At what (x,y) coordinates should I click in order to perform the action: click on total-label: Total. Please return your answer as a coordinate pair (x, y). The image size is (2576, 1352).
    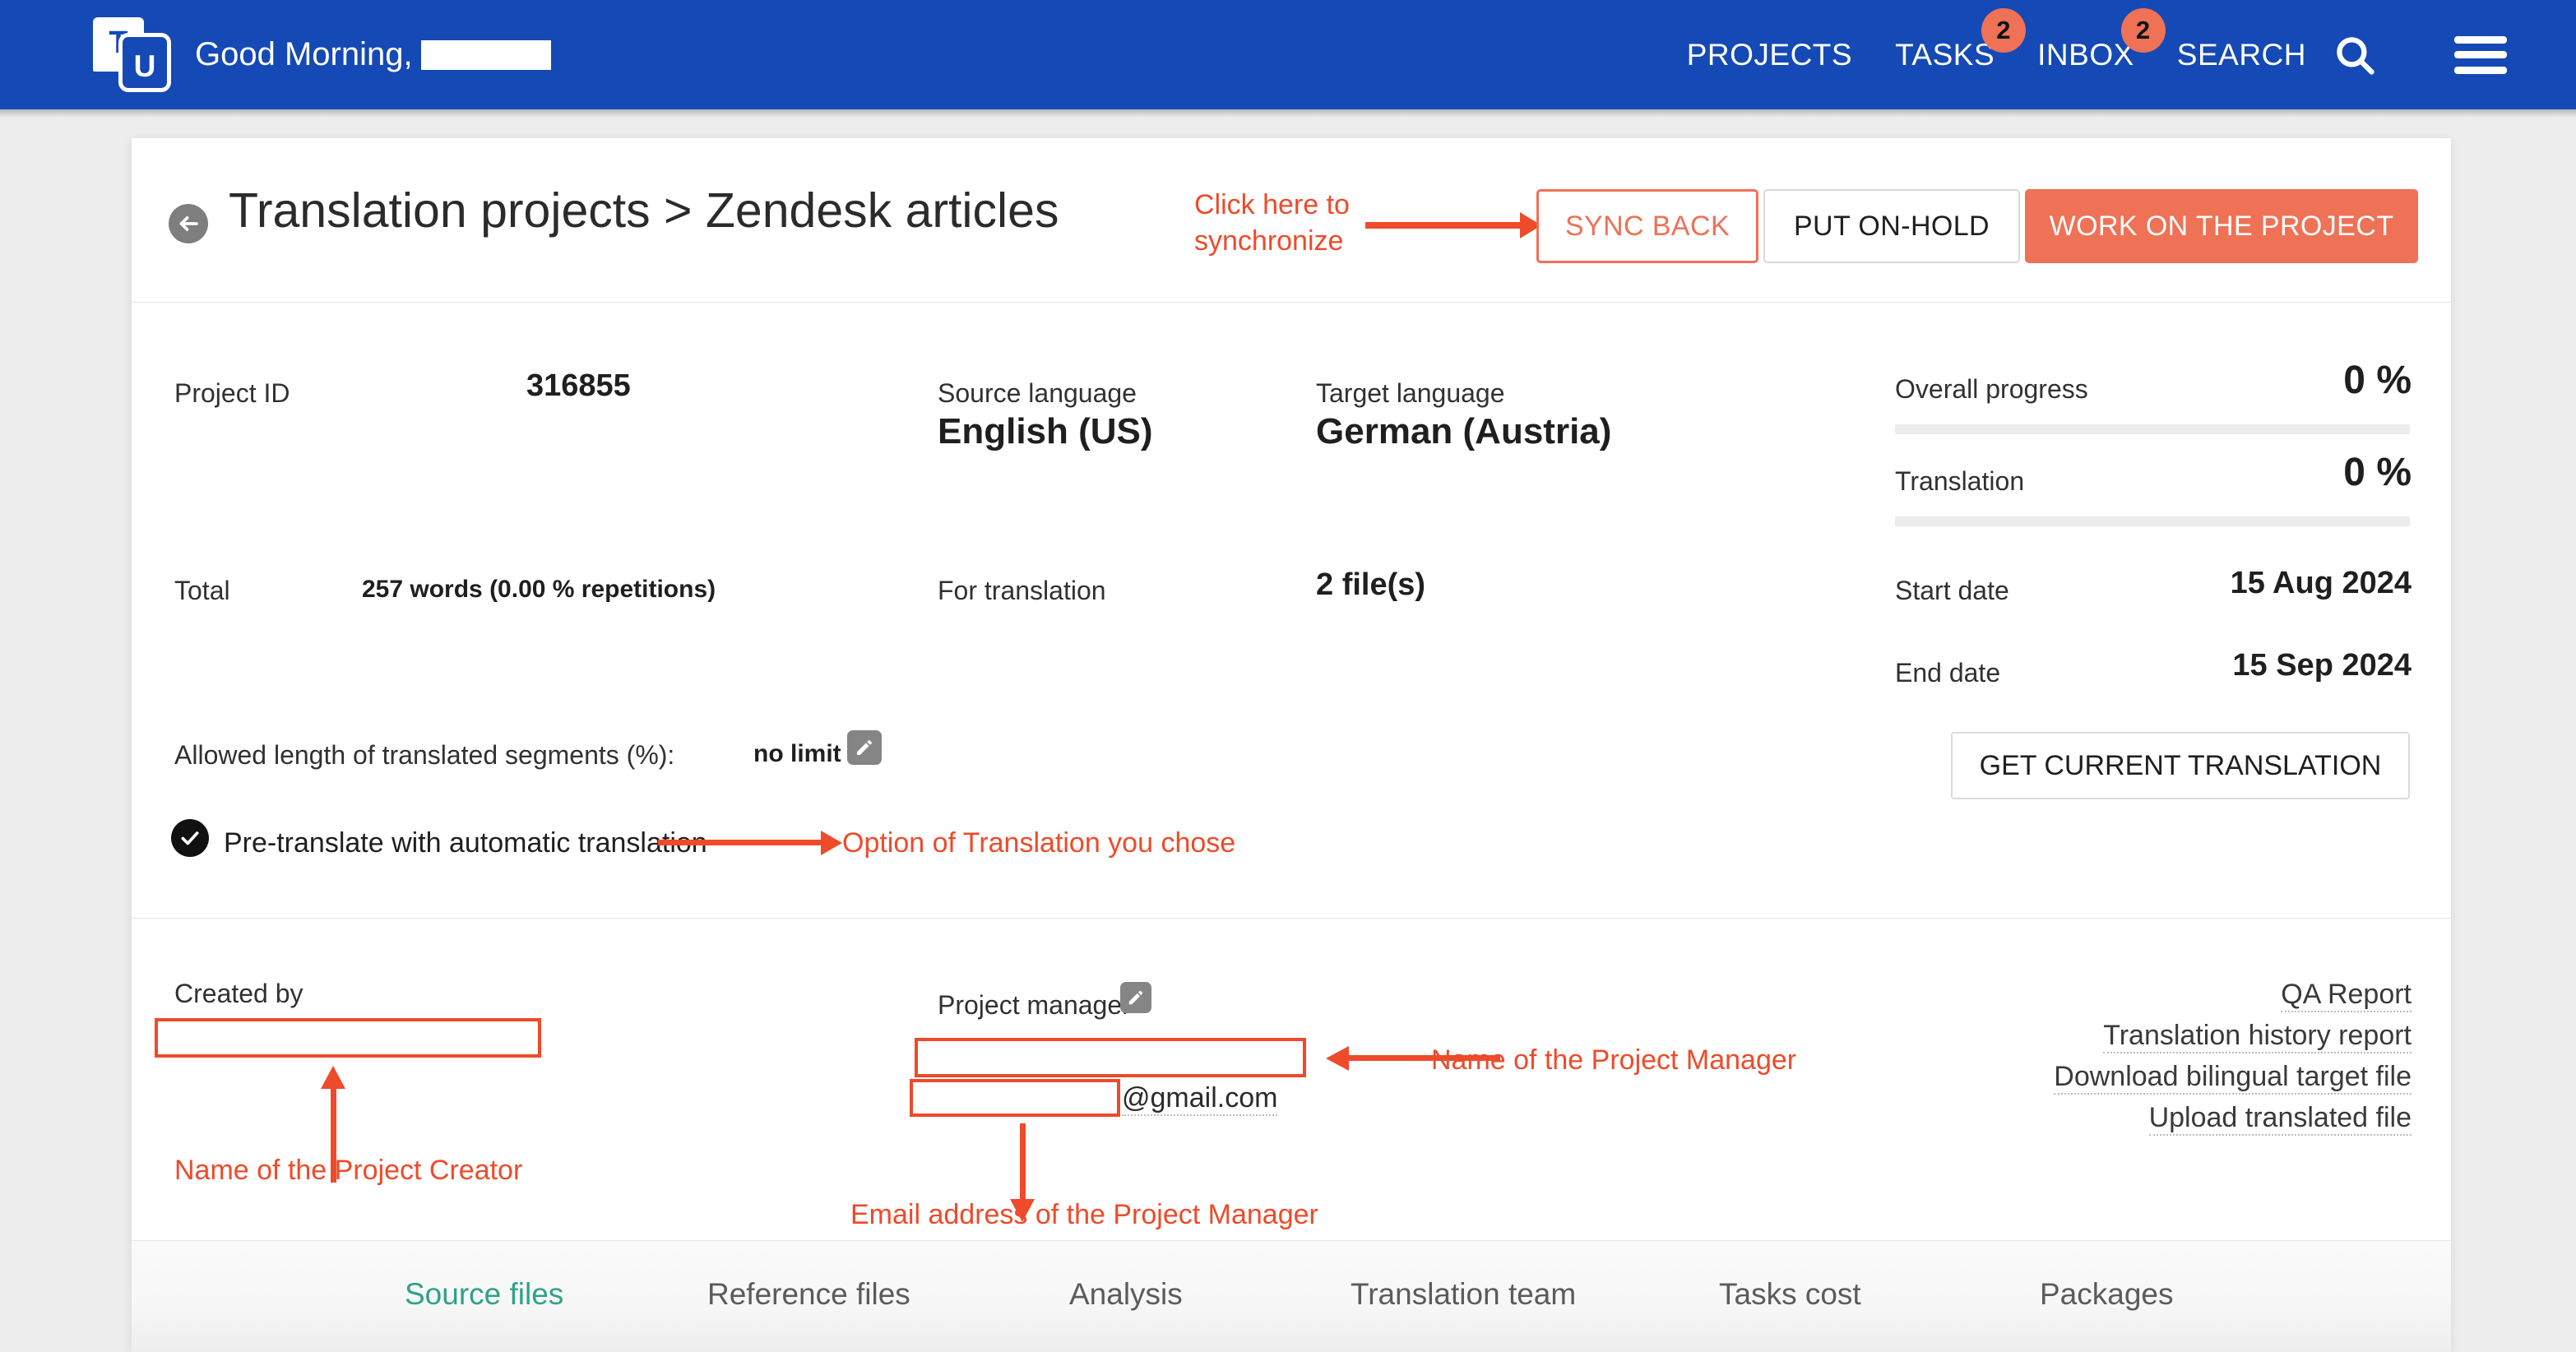
    Looking at the image, I should click on (202, 590).